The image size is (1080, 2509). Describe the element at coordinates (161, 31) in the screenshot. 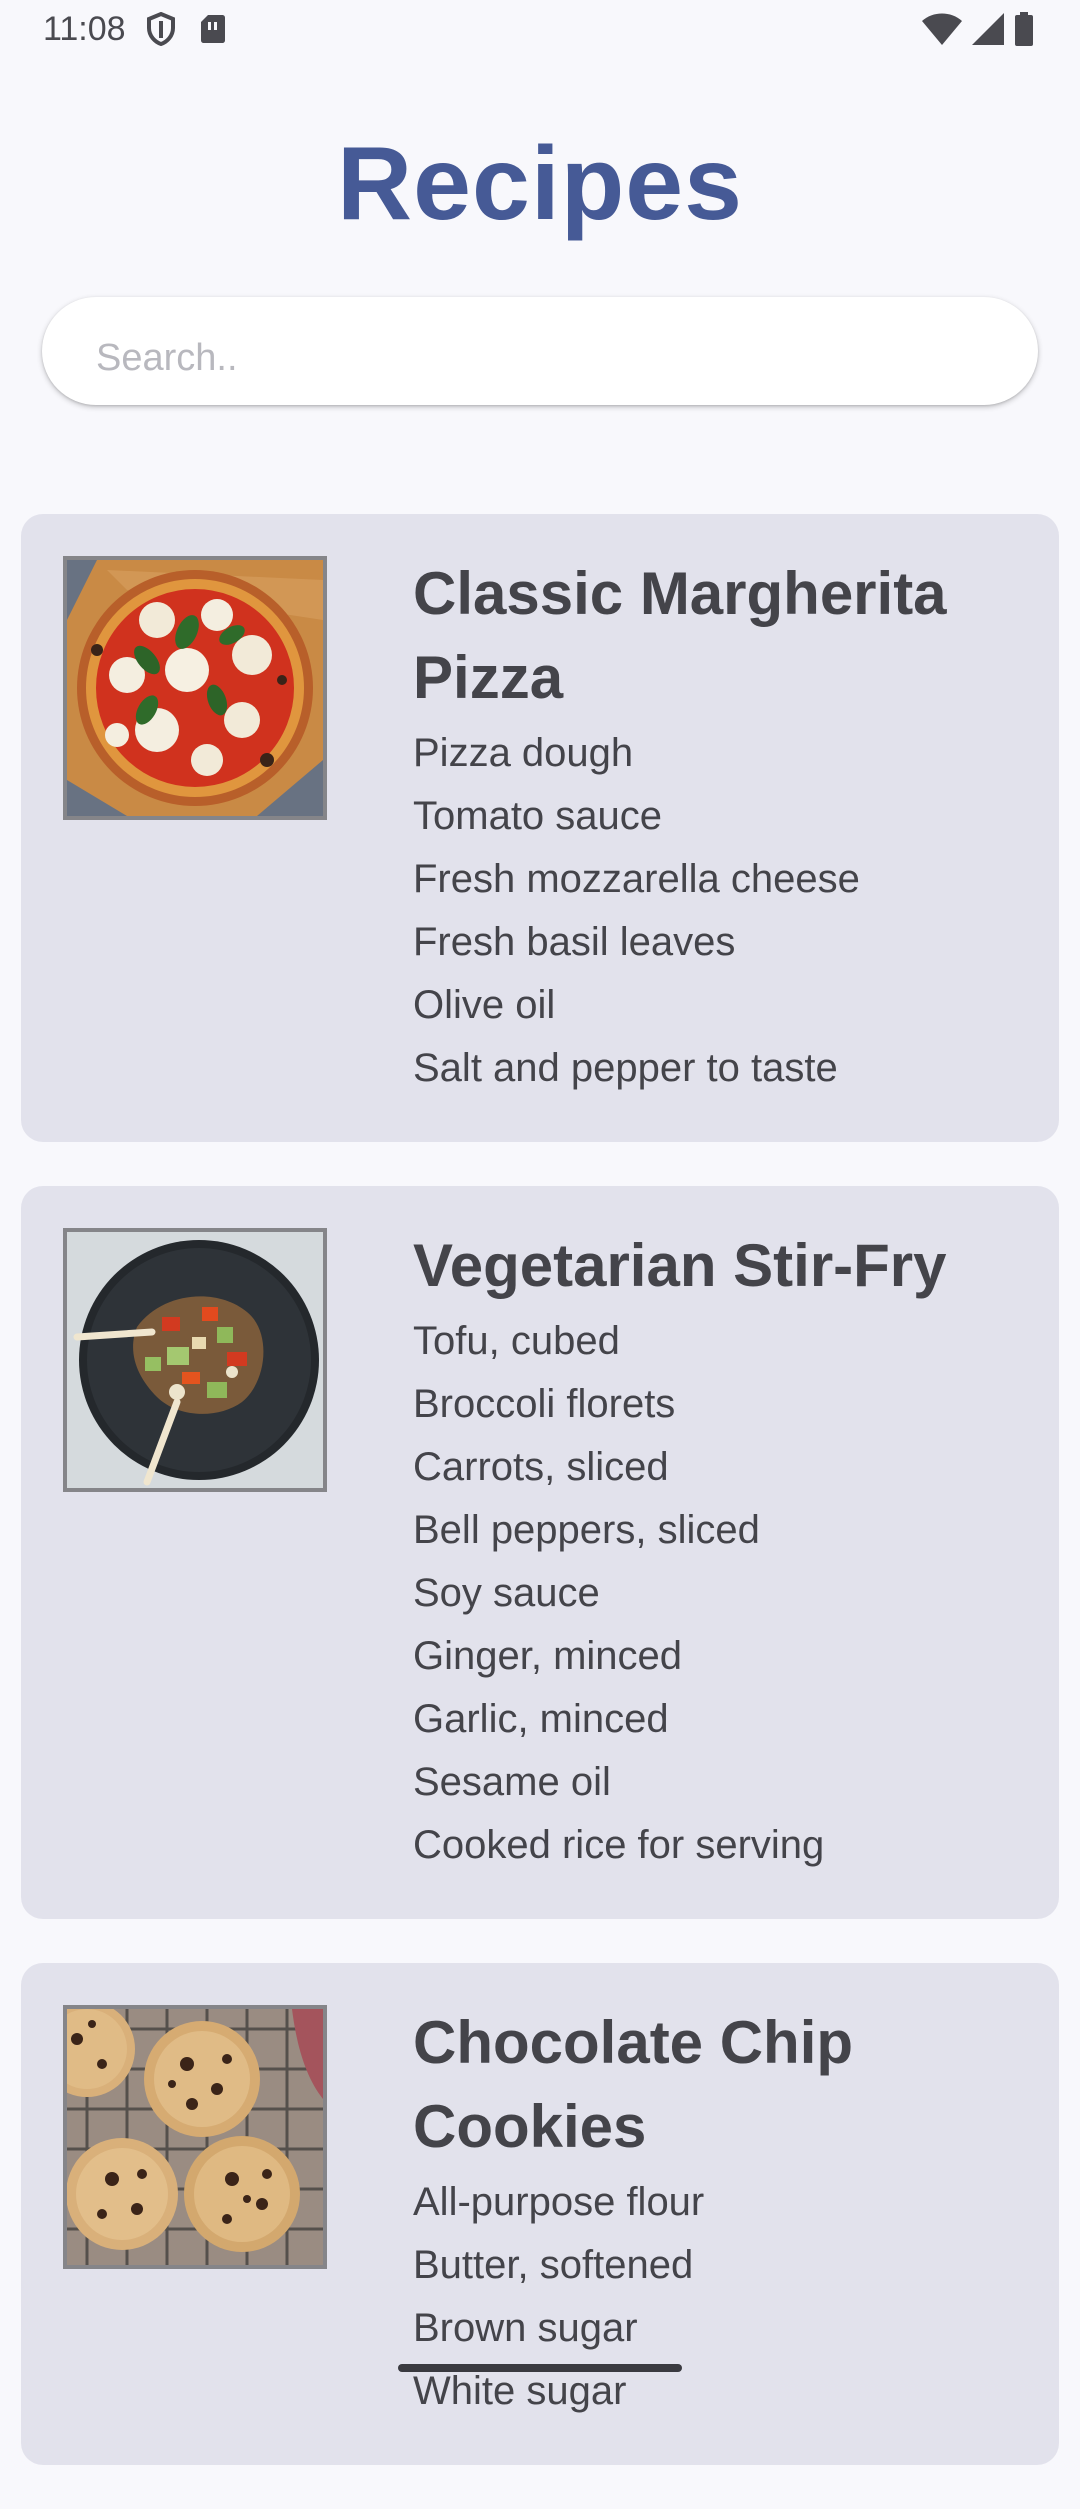

I see `shield-icon` at that location.